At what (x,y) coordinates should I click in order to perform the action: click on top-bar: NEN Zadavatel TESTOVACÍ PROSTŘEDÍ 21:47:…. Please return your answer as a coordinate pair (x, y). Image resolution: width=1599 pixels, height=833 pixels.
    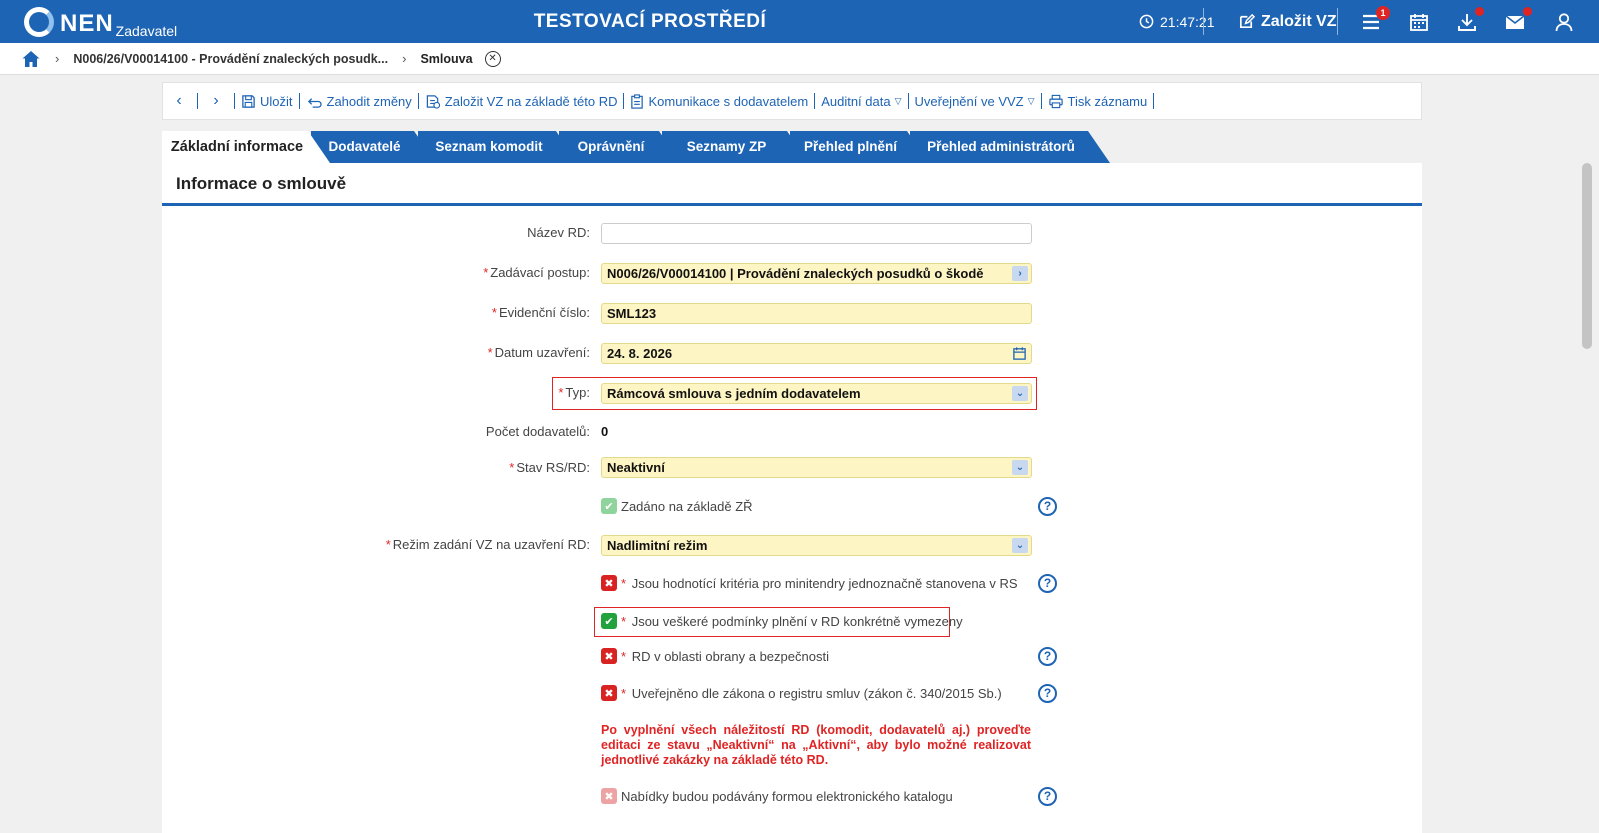
    Looking at the image, I should click on (799, 21).